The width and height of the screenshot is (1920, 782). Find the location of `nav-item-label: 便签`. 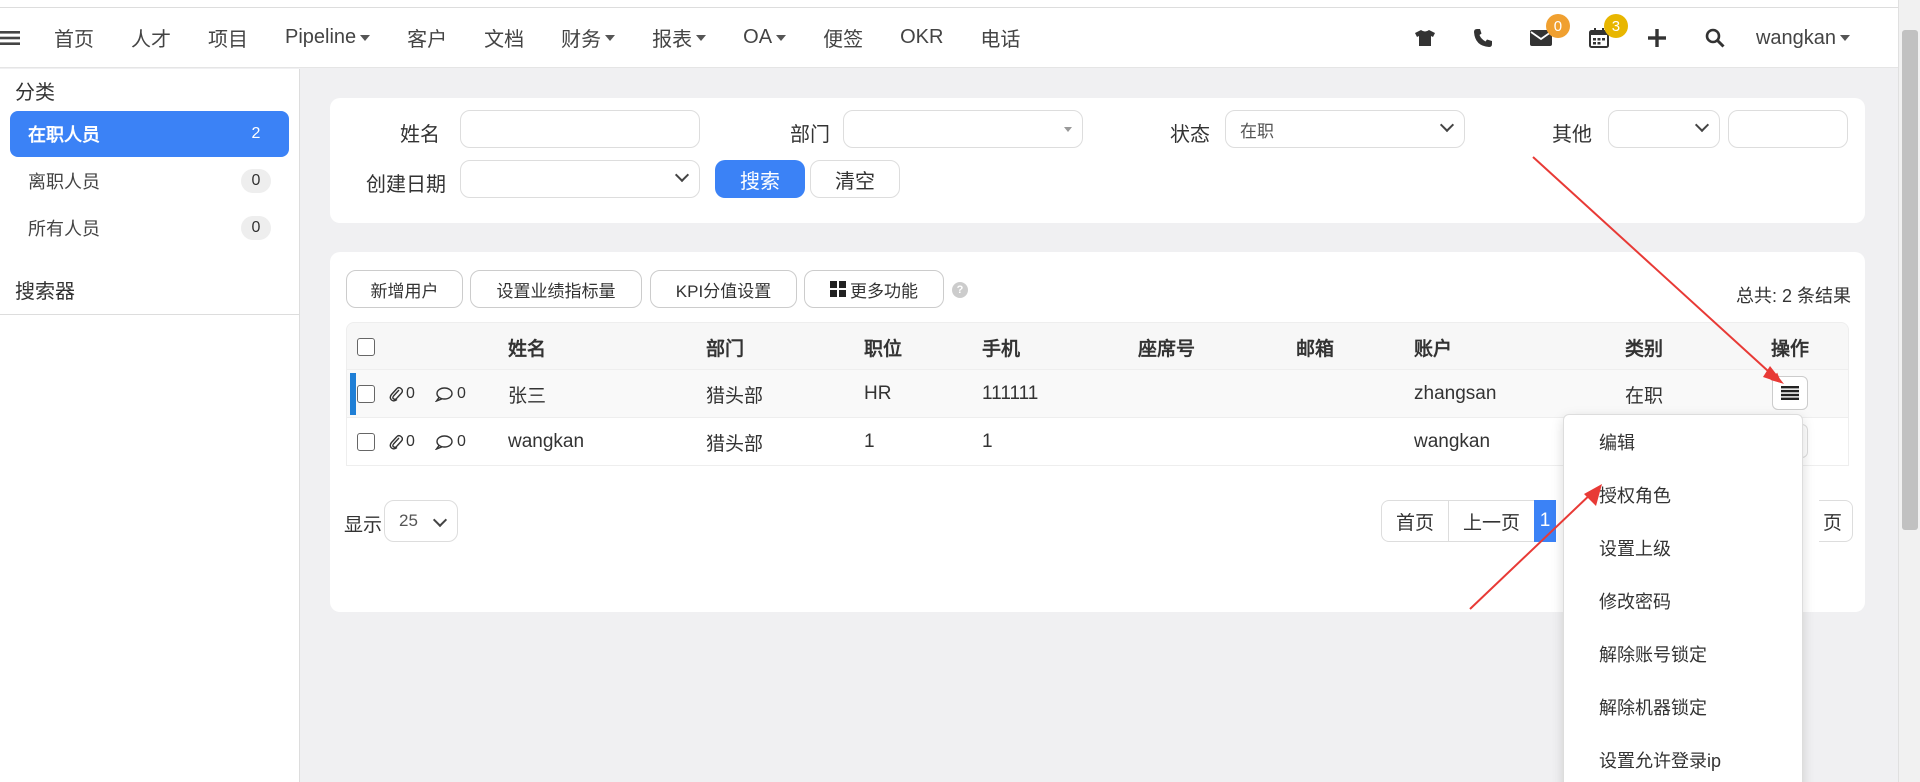

nav-item-label: 便签 is located at coordinates (843, 40).